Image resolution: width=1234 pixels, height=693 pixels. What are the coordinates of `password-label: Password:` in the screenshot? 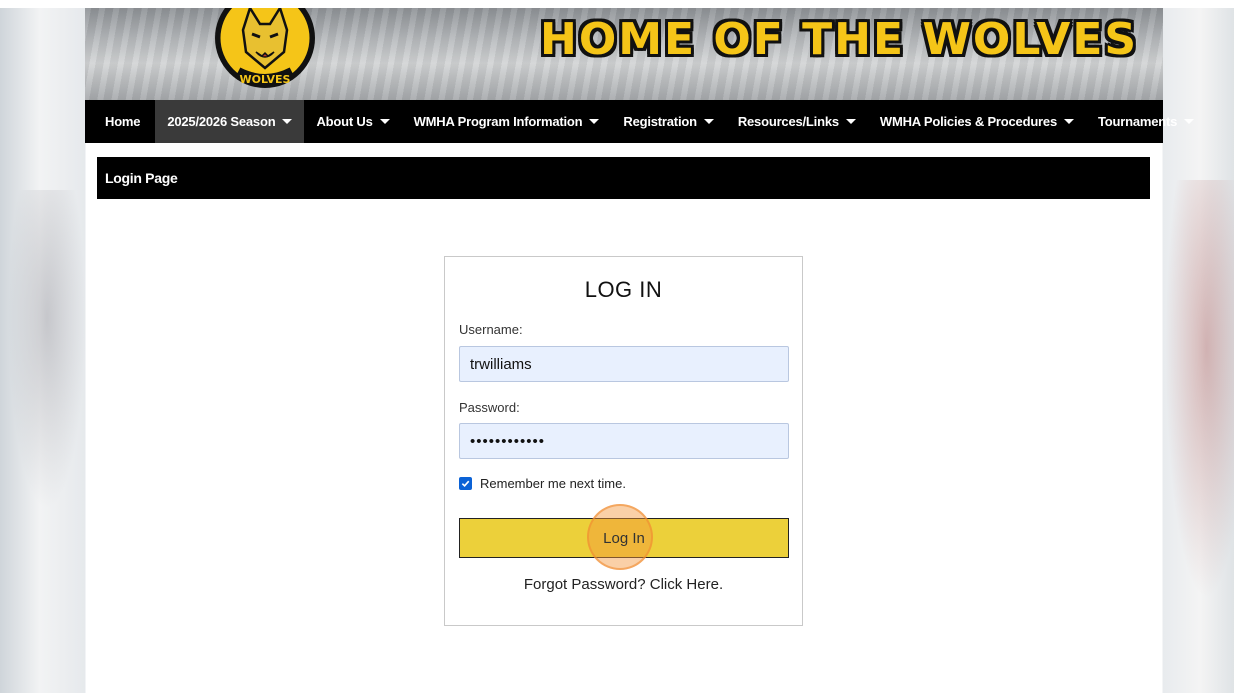 It's located at (489, 407).